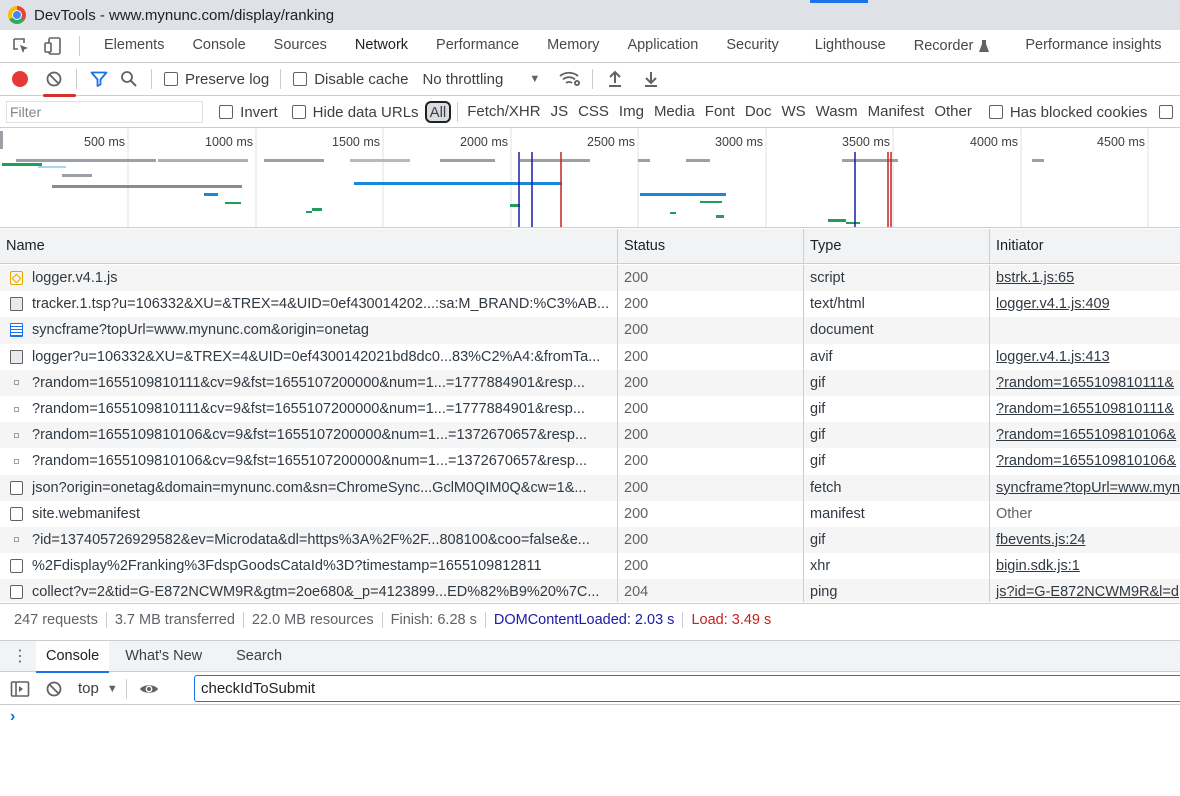 The height and width of the screenshot is (796, 1180). I want to click on initiator-link: syncframe?topUrl=www.myn, so click(1088, 488).